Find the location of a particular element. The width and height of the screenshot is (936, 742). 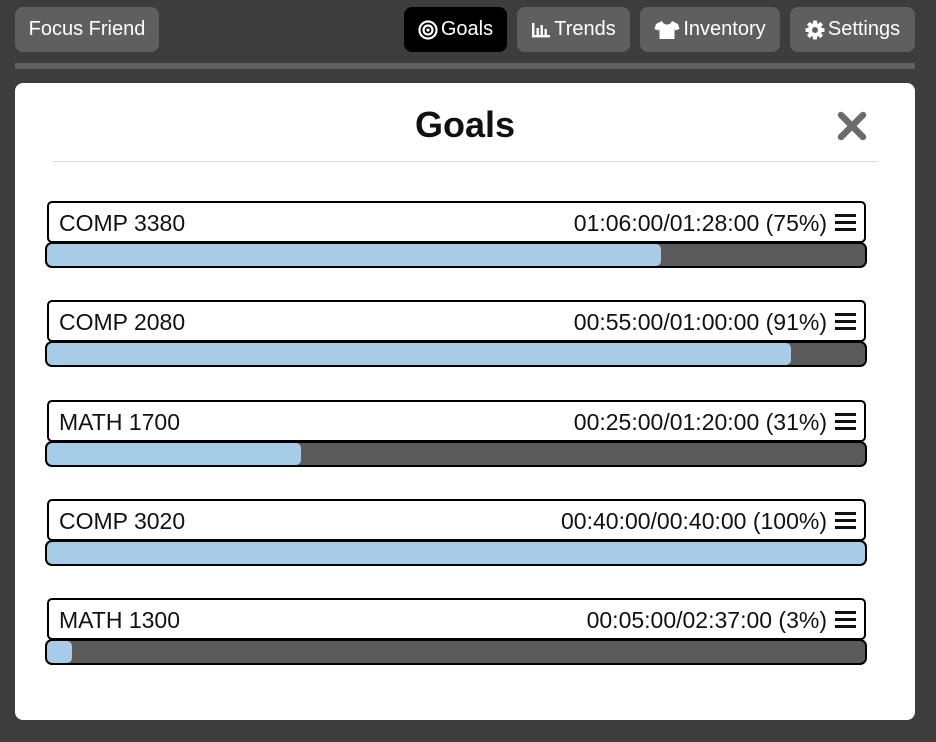

settings-tab: Settings is located at coordinates (852, 29).